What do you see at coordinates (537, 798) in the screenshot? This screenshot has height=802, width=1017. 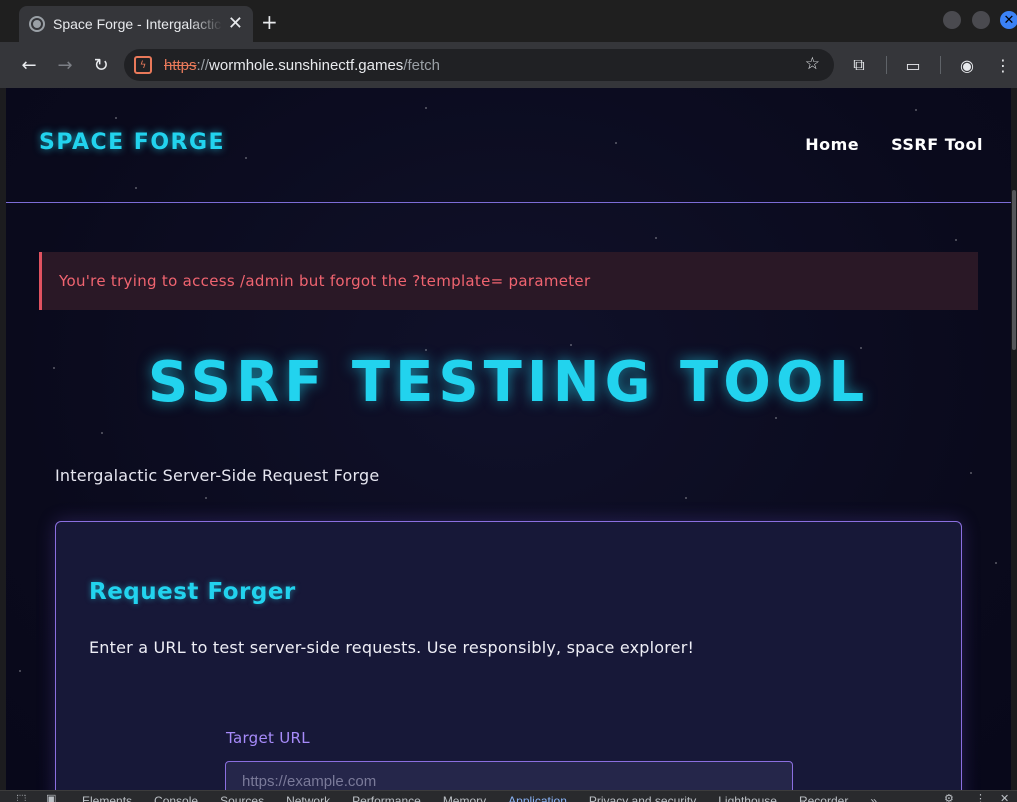 I see `devtools-tab-application: Application` at bounding box center [537, 798].